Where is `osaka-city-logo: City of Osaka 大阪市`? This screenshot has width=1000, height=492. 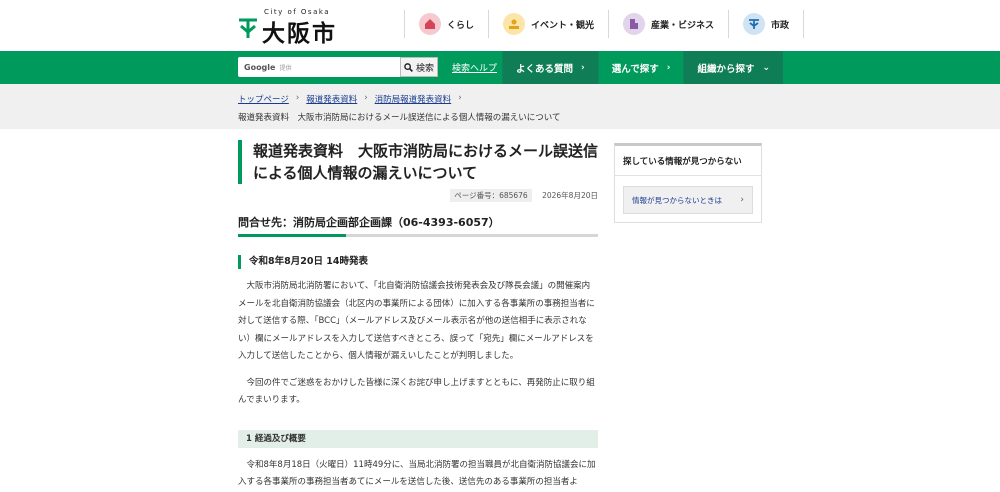 osaka-city-logo: City of Osaka 大阪市 is located at coordinates (288, 27).